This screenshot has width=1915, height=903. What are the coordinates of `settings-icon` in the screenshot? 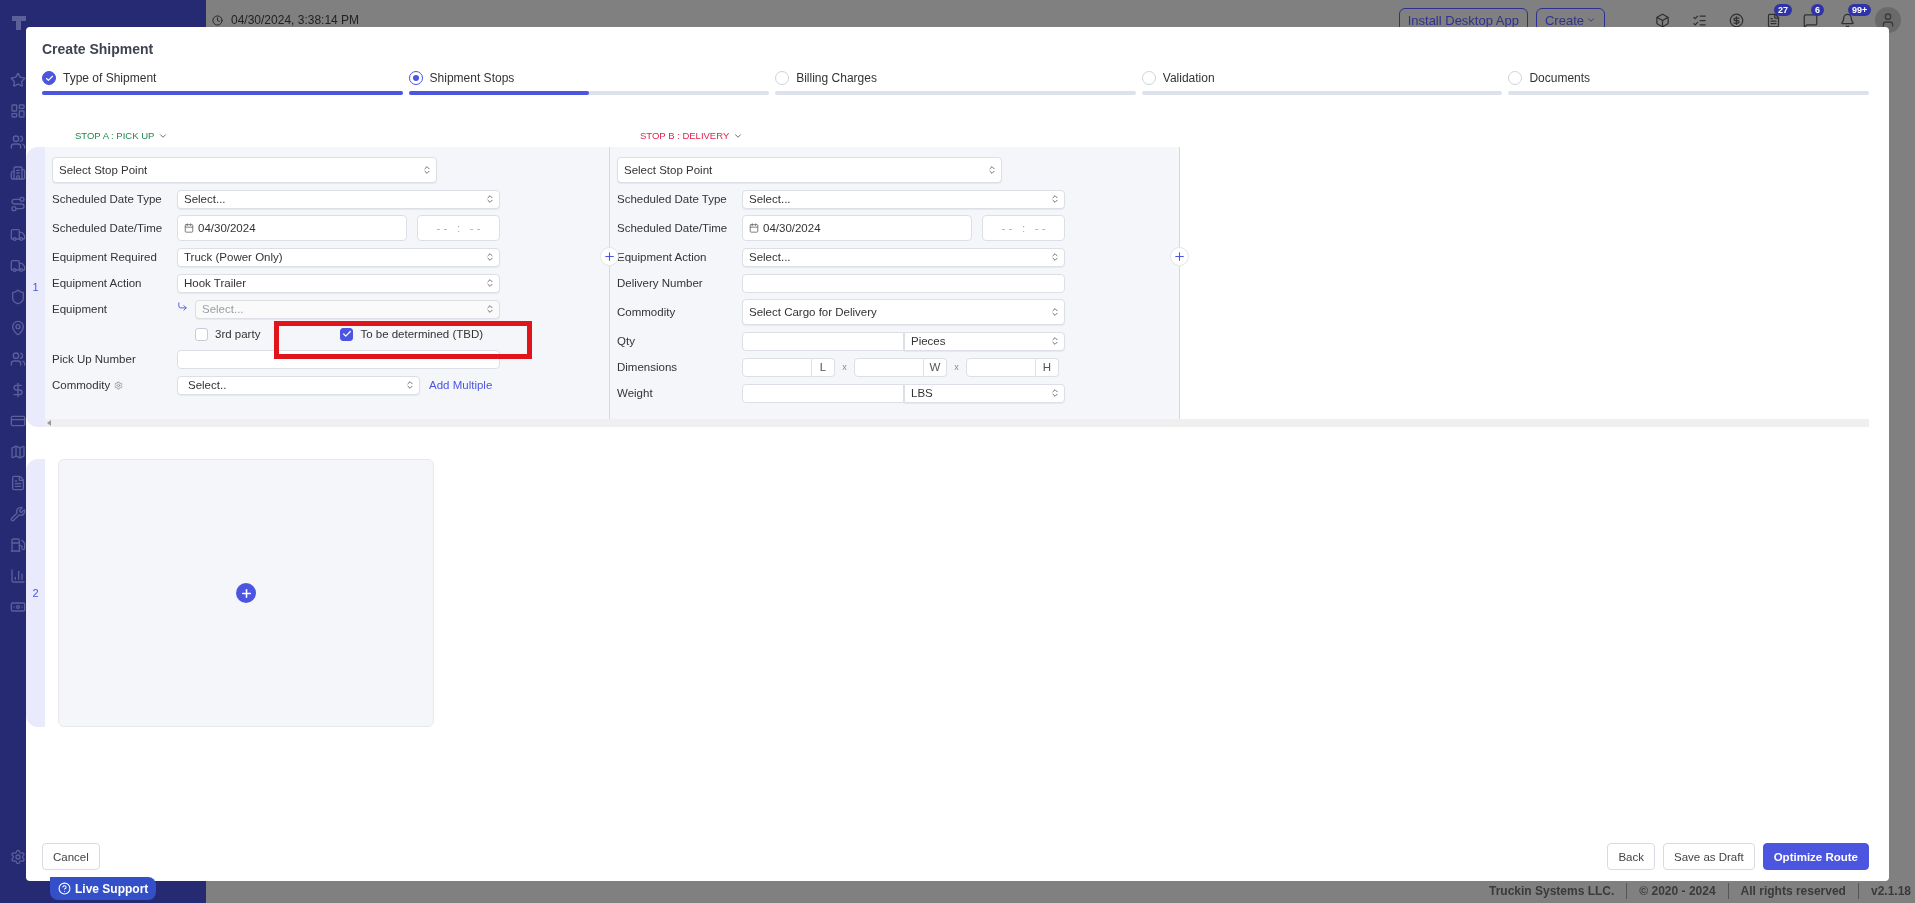 It's located at (18, 857).